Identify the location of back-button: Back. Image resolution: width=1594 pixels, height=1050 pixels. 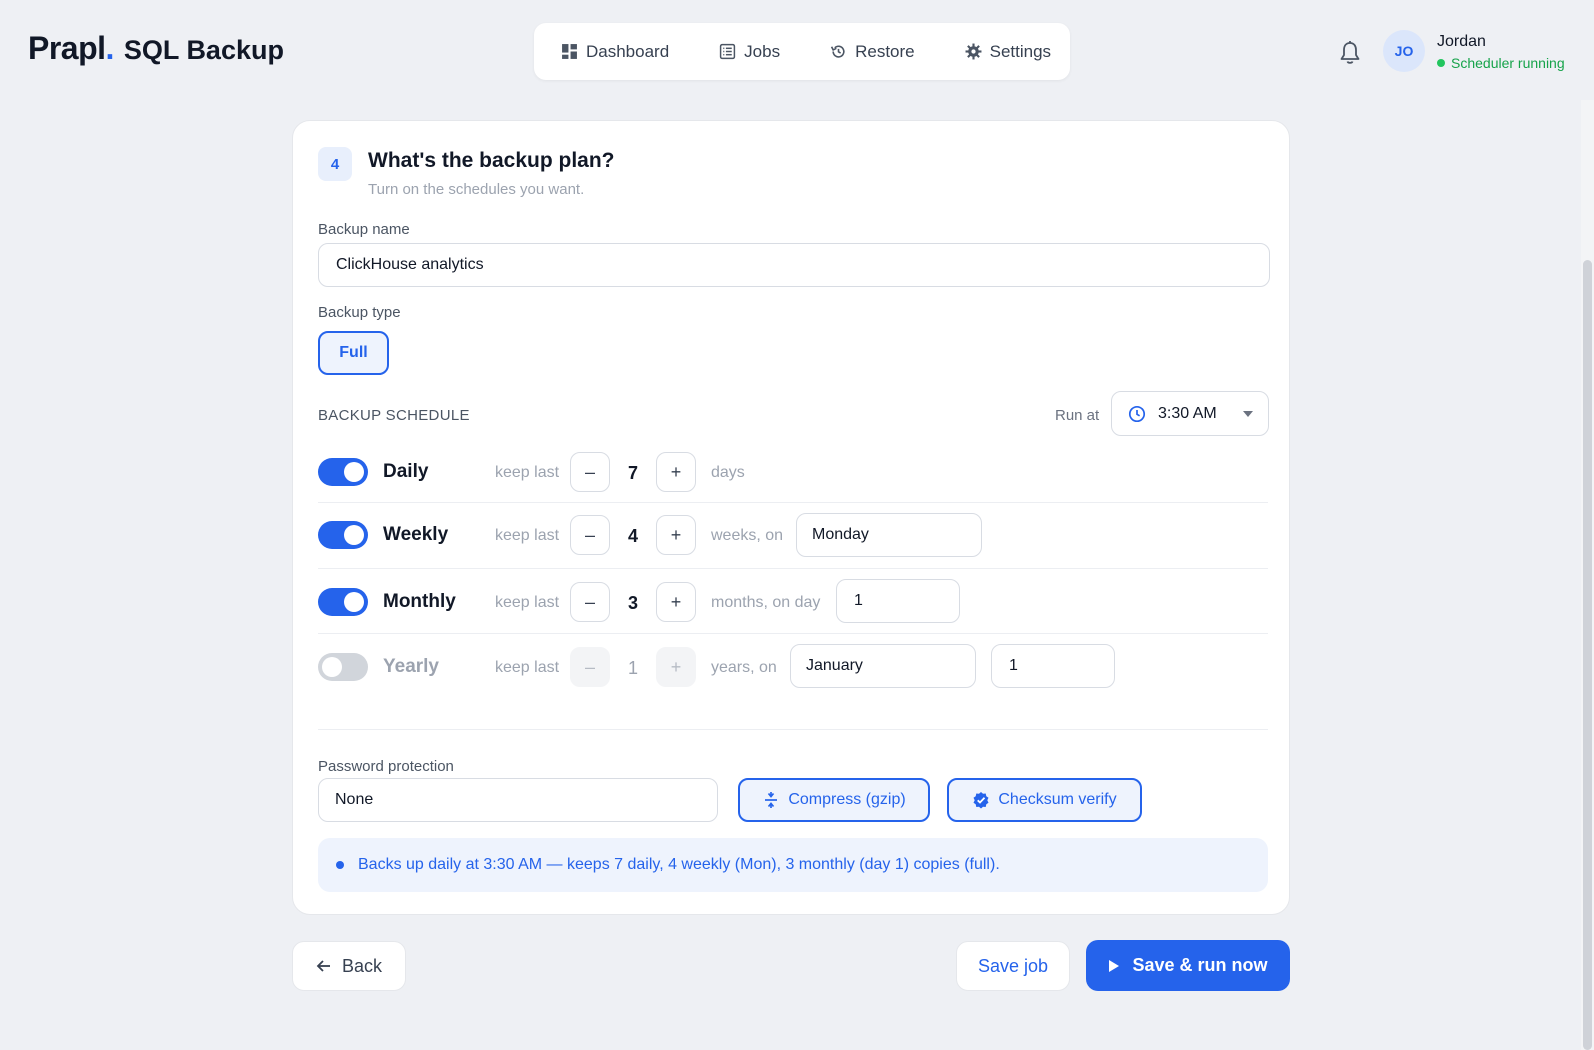
(349, 966).